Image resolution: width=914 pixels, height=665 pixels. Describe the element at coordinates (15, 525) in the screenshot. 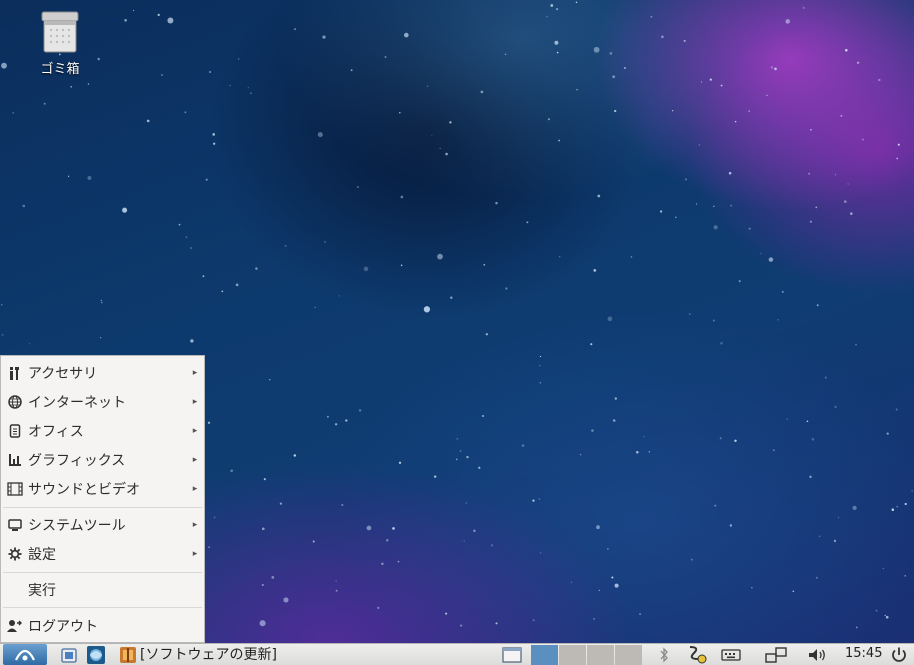

I see `monitor-icon` at that location.